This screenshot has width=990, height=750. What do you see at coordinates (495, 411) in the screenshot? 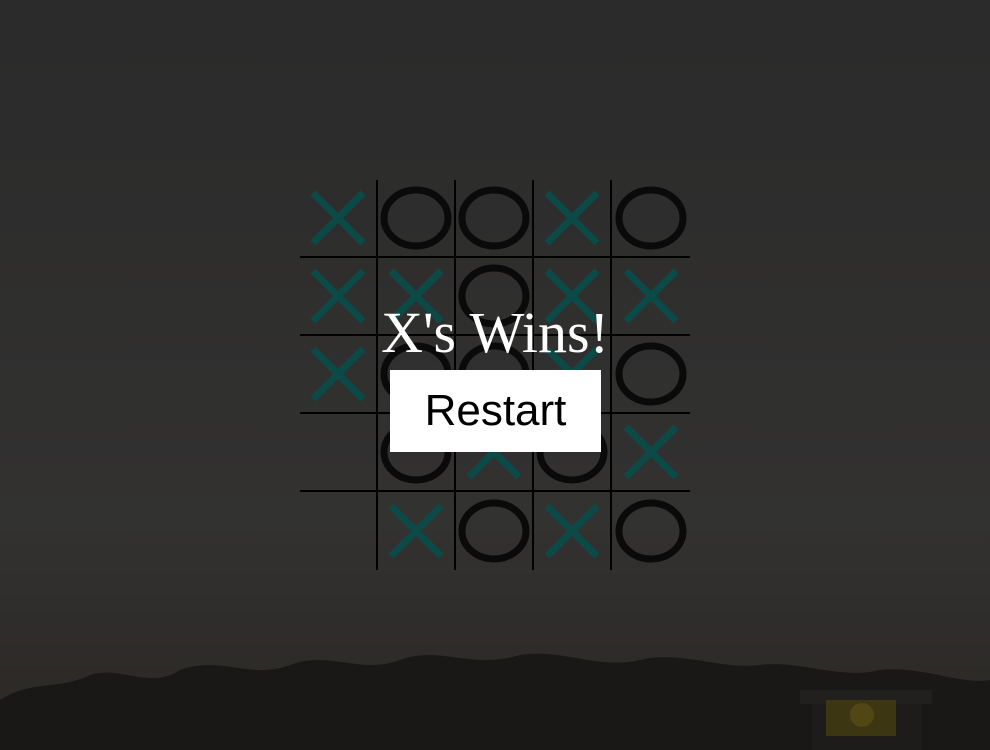
I see `restart-button: Restart` at bounding box center [495, 411].